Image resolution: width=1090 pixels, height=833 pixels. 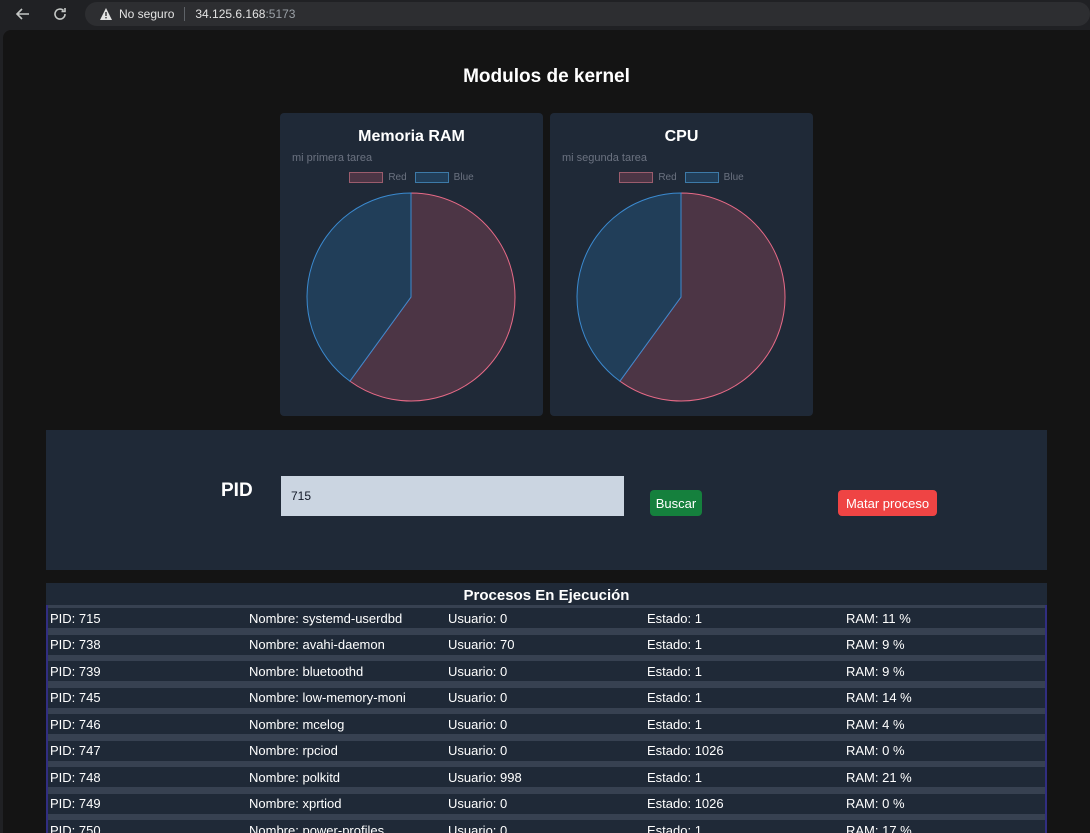 What do you see at coordinates (411, 136) in the screenshot?
I see `ram-chart-title: Memoria RAM` at bounding box center [411, 136].